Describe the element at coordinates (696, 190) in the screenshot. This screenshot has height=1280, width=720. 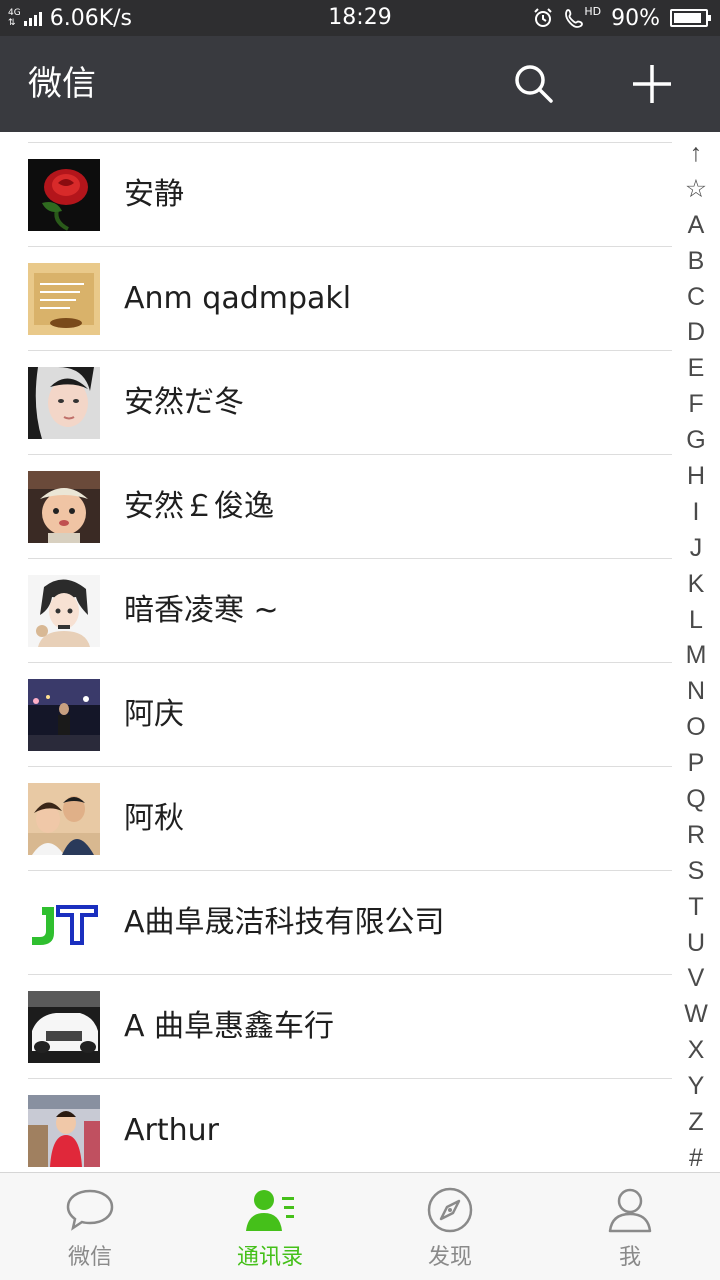
I see `index-letter: ☆` at that location.